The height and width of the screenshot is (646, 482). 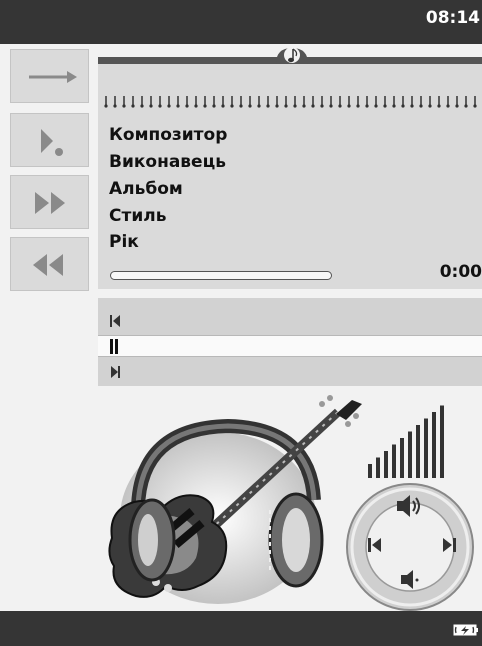 I want to click on status-bar, so click(x=241, y=22).